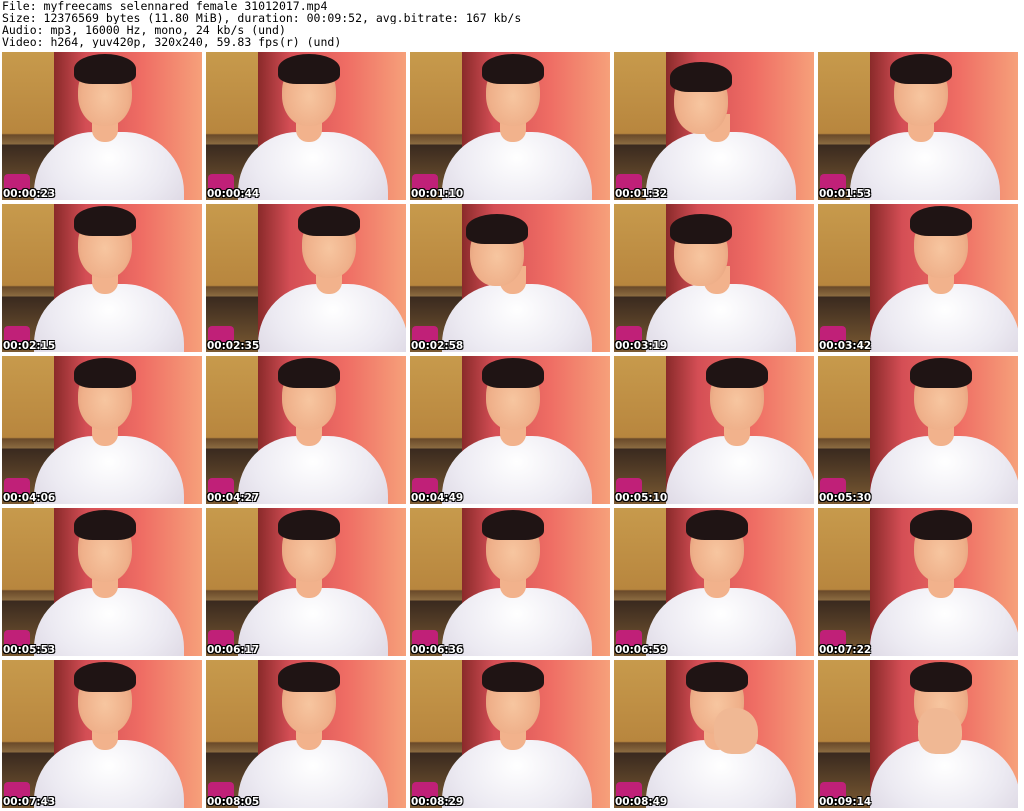  I want to click on thumbnail-timestamp: 00:05:53, so click(29, 650).